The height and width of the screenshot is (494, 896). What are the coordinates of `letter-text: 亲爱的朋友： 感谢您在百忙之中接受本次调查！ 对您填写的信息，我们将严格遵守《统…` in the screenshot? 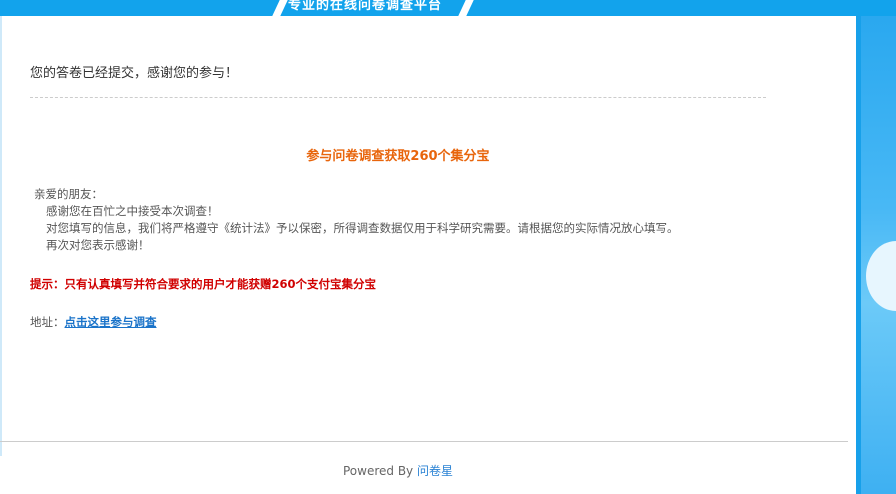 It's located at (356, 220).